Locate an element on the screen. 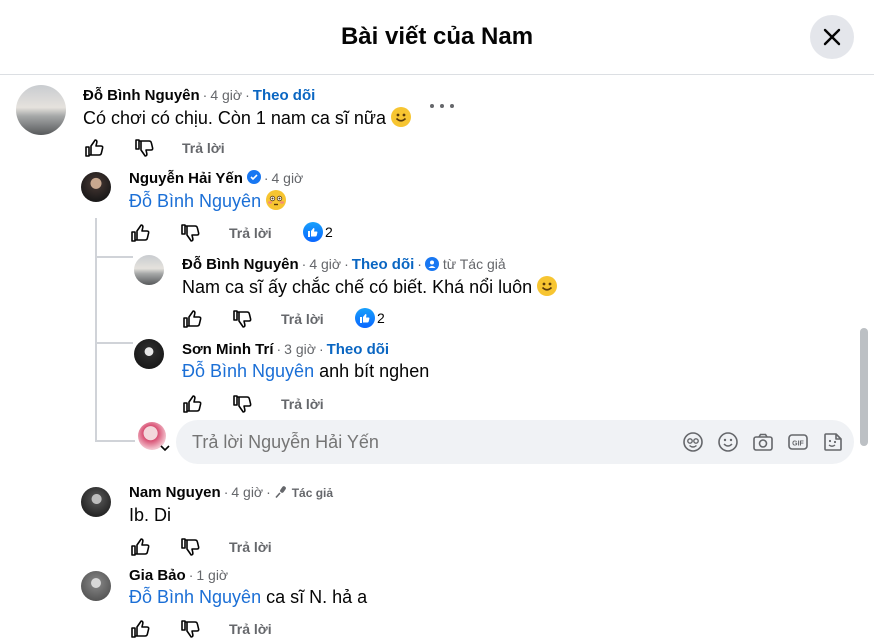 The height and width of the screenshot is (644, 874). comment-text: Ib. Di is located at coordinates (150, 515).